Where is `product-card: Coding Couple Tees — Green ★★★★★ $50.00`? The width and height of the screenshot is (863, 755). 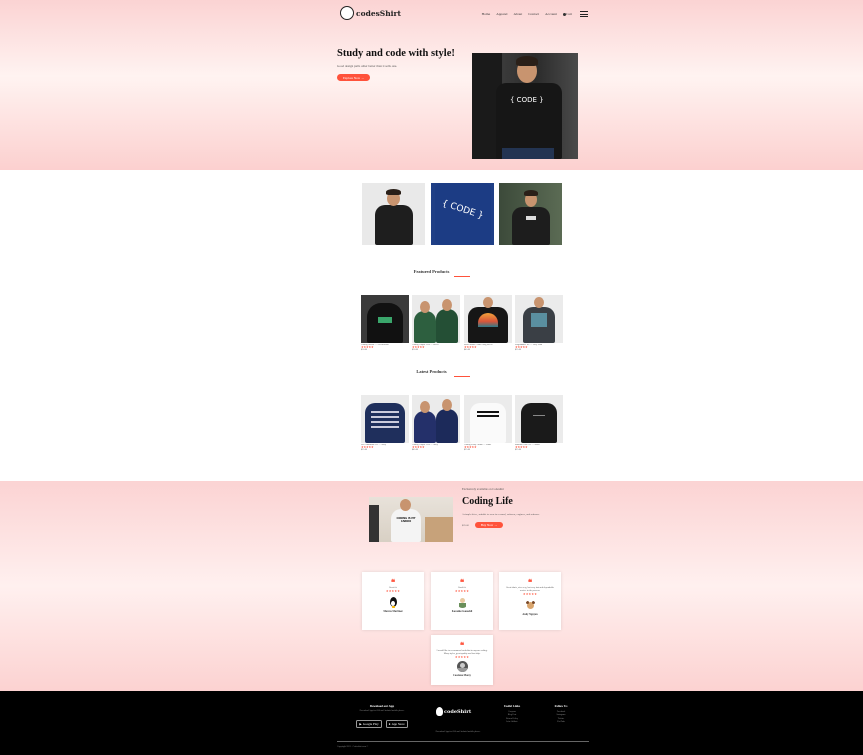 product-card: Coding Couple Tees — Green ★★★★★ $50.00 is located at coordinates (436, 323).